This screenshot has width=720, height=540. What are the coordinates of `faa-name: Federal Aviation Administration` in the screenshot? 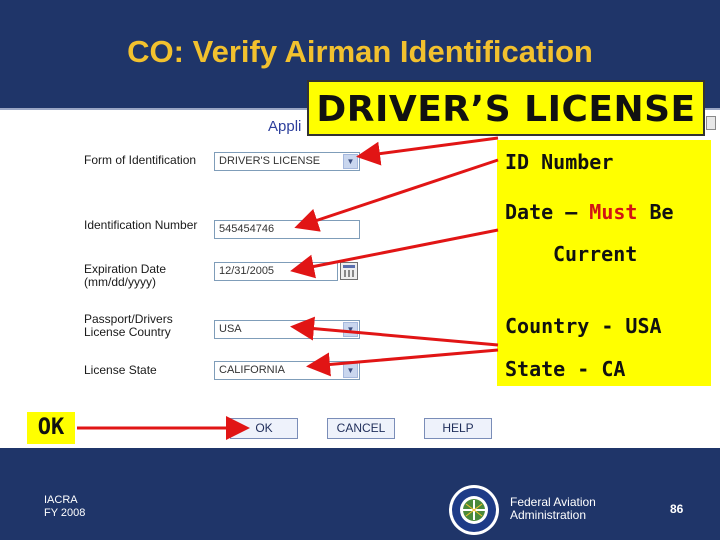 It's located at (553, 509).